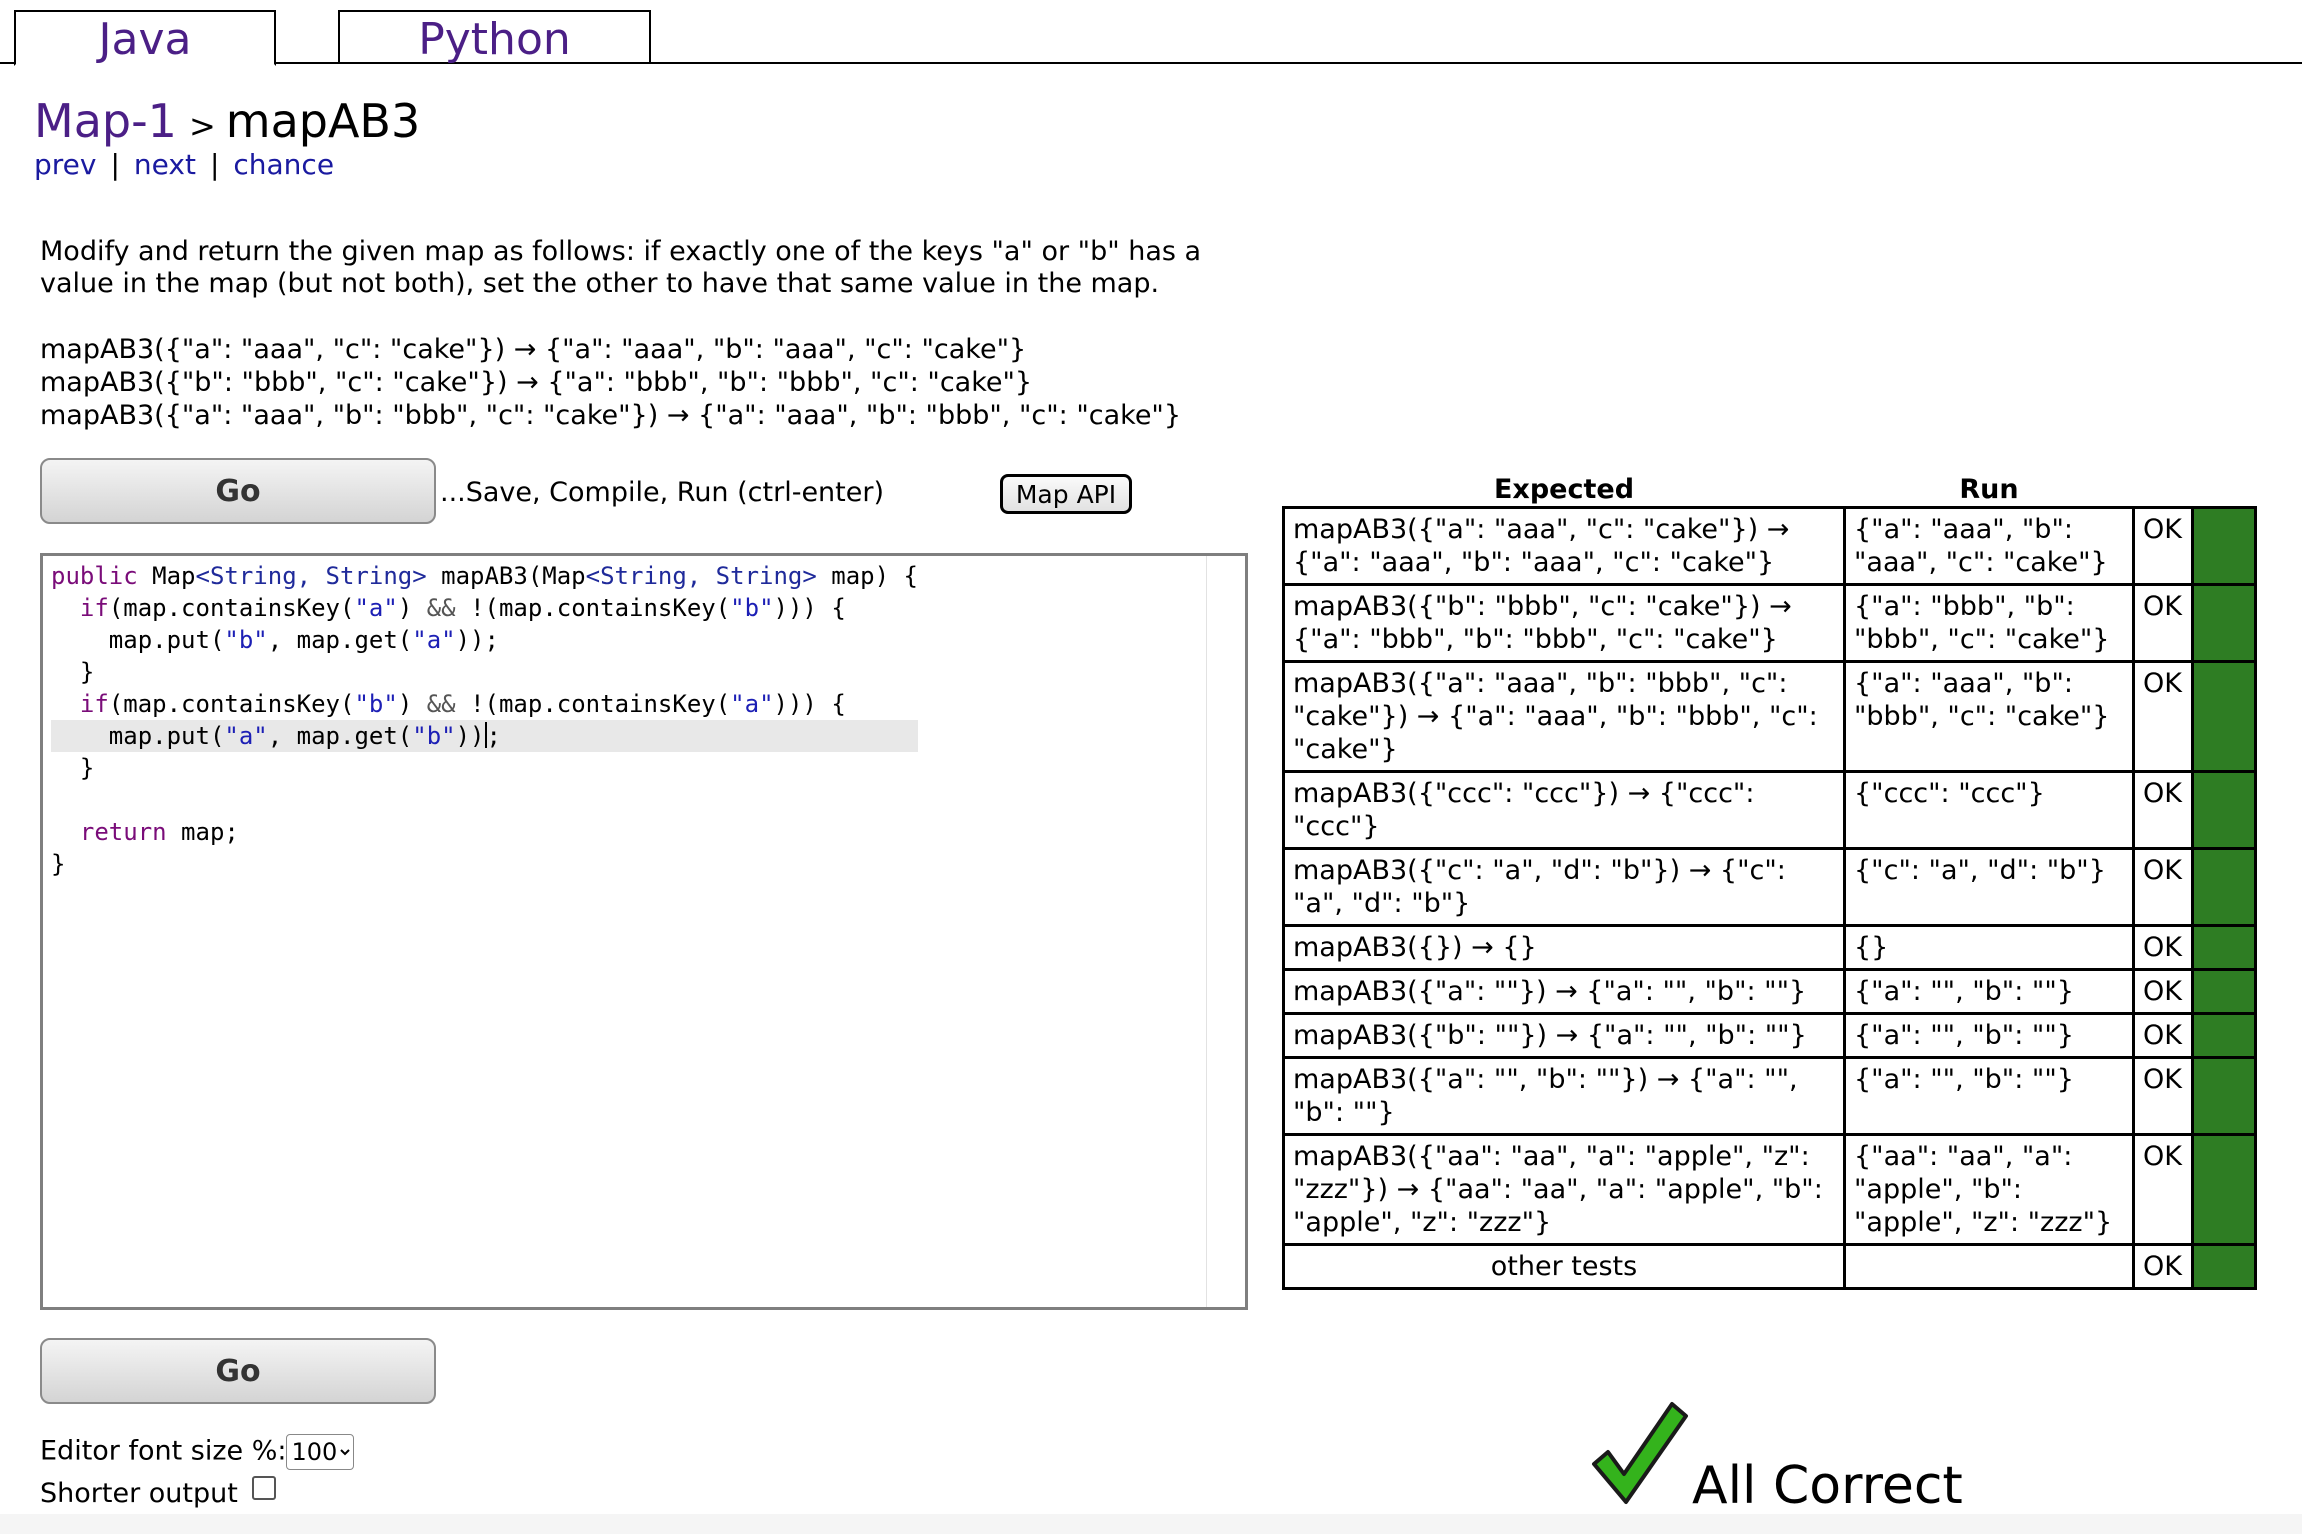 The height and width of the screenshot is (1534, 2302). Describe the element at coordinates (1827, 1486) in the screenshot. I see `all-correct-label: All Correct` at that location.